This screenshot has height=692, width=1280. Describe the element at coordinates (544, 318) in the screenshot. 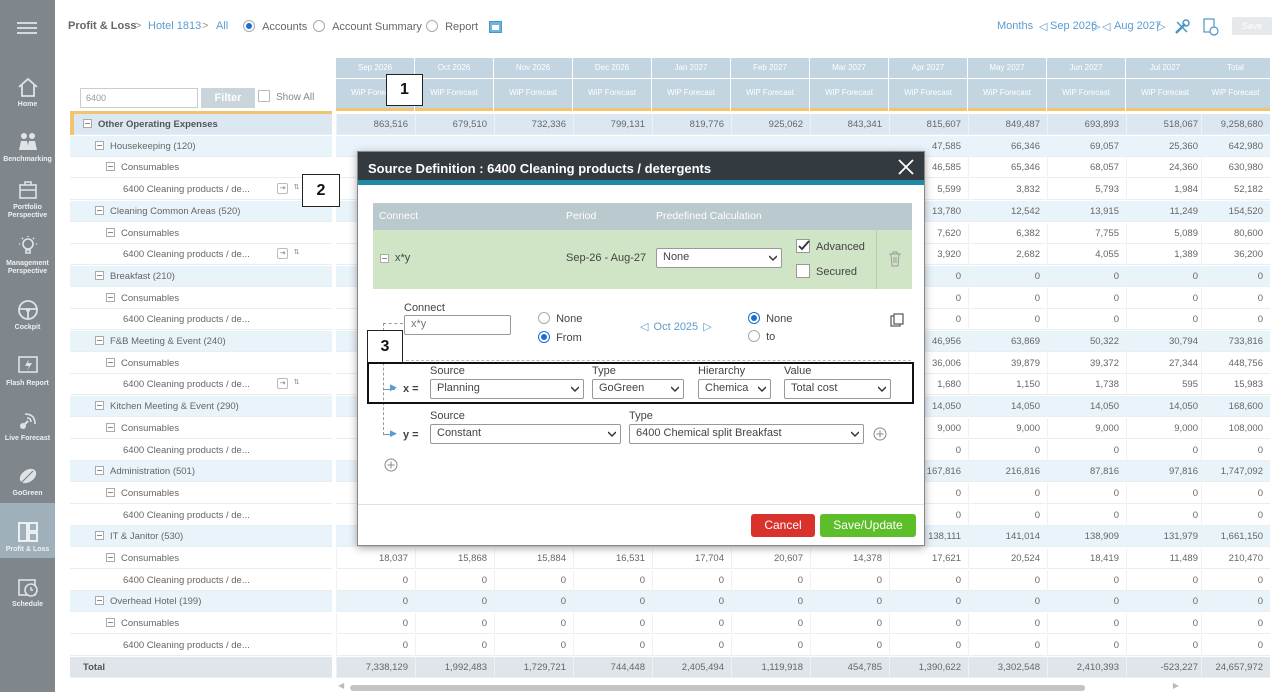

I see `start-none-radio` at that location.